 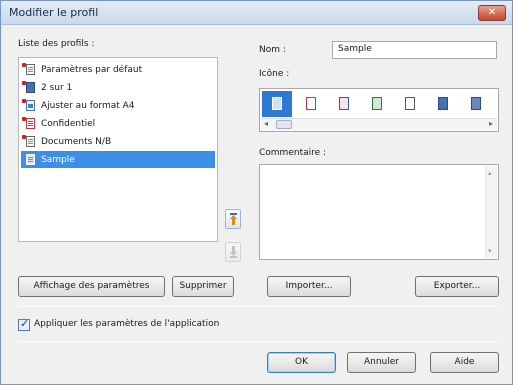 What do you see at coordinates (29, 123) in the screenshot?
I see `confidential-document-icon` at bounding box center [29, 123].